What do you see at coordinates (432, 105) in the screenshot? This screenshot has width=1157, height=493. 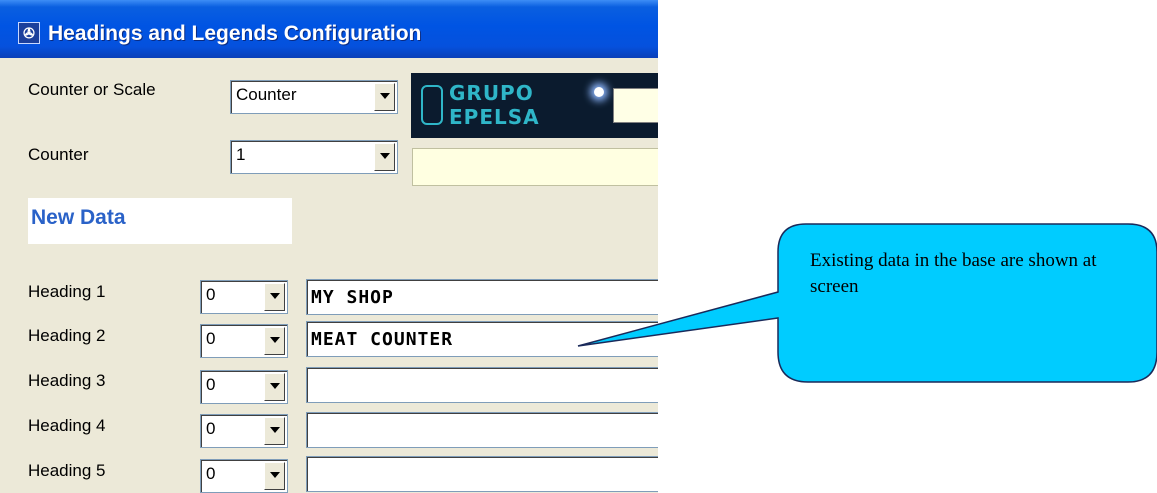 I see `scale-icon` at bounding box center [432, 105].